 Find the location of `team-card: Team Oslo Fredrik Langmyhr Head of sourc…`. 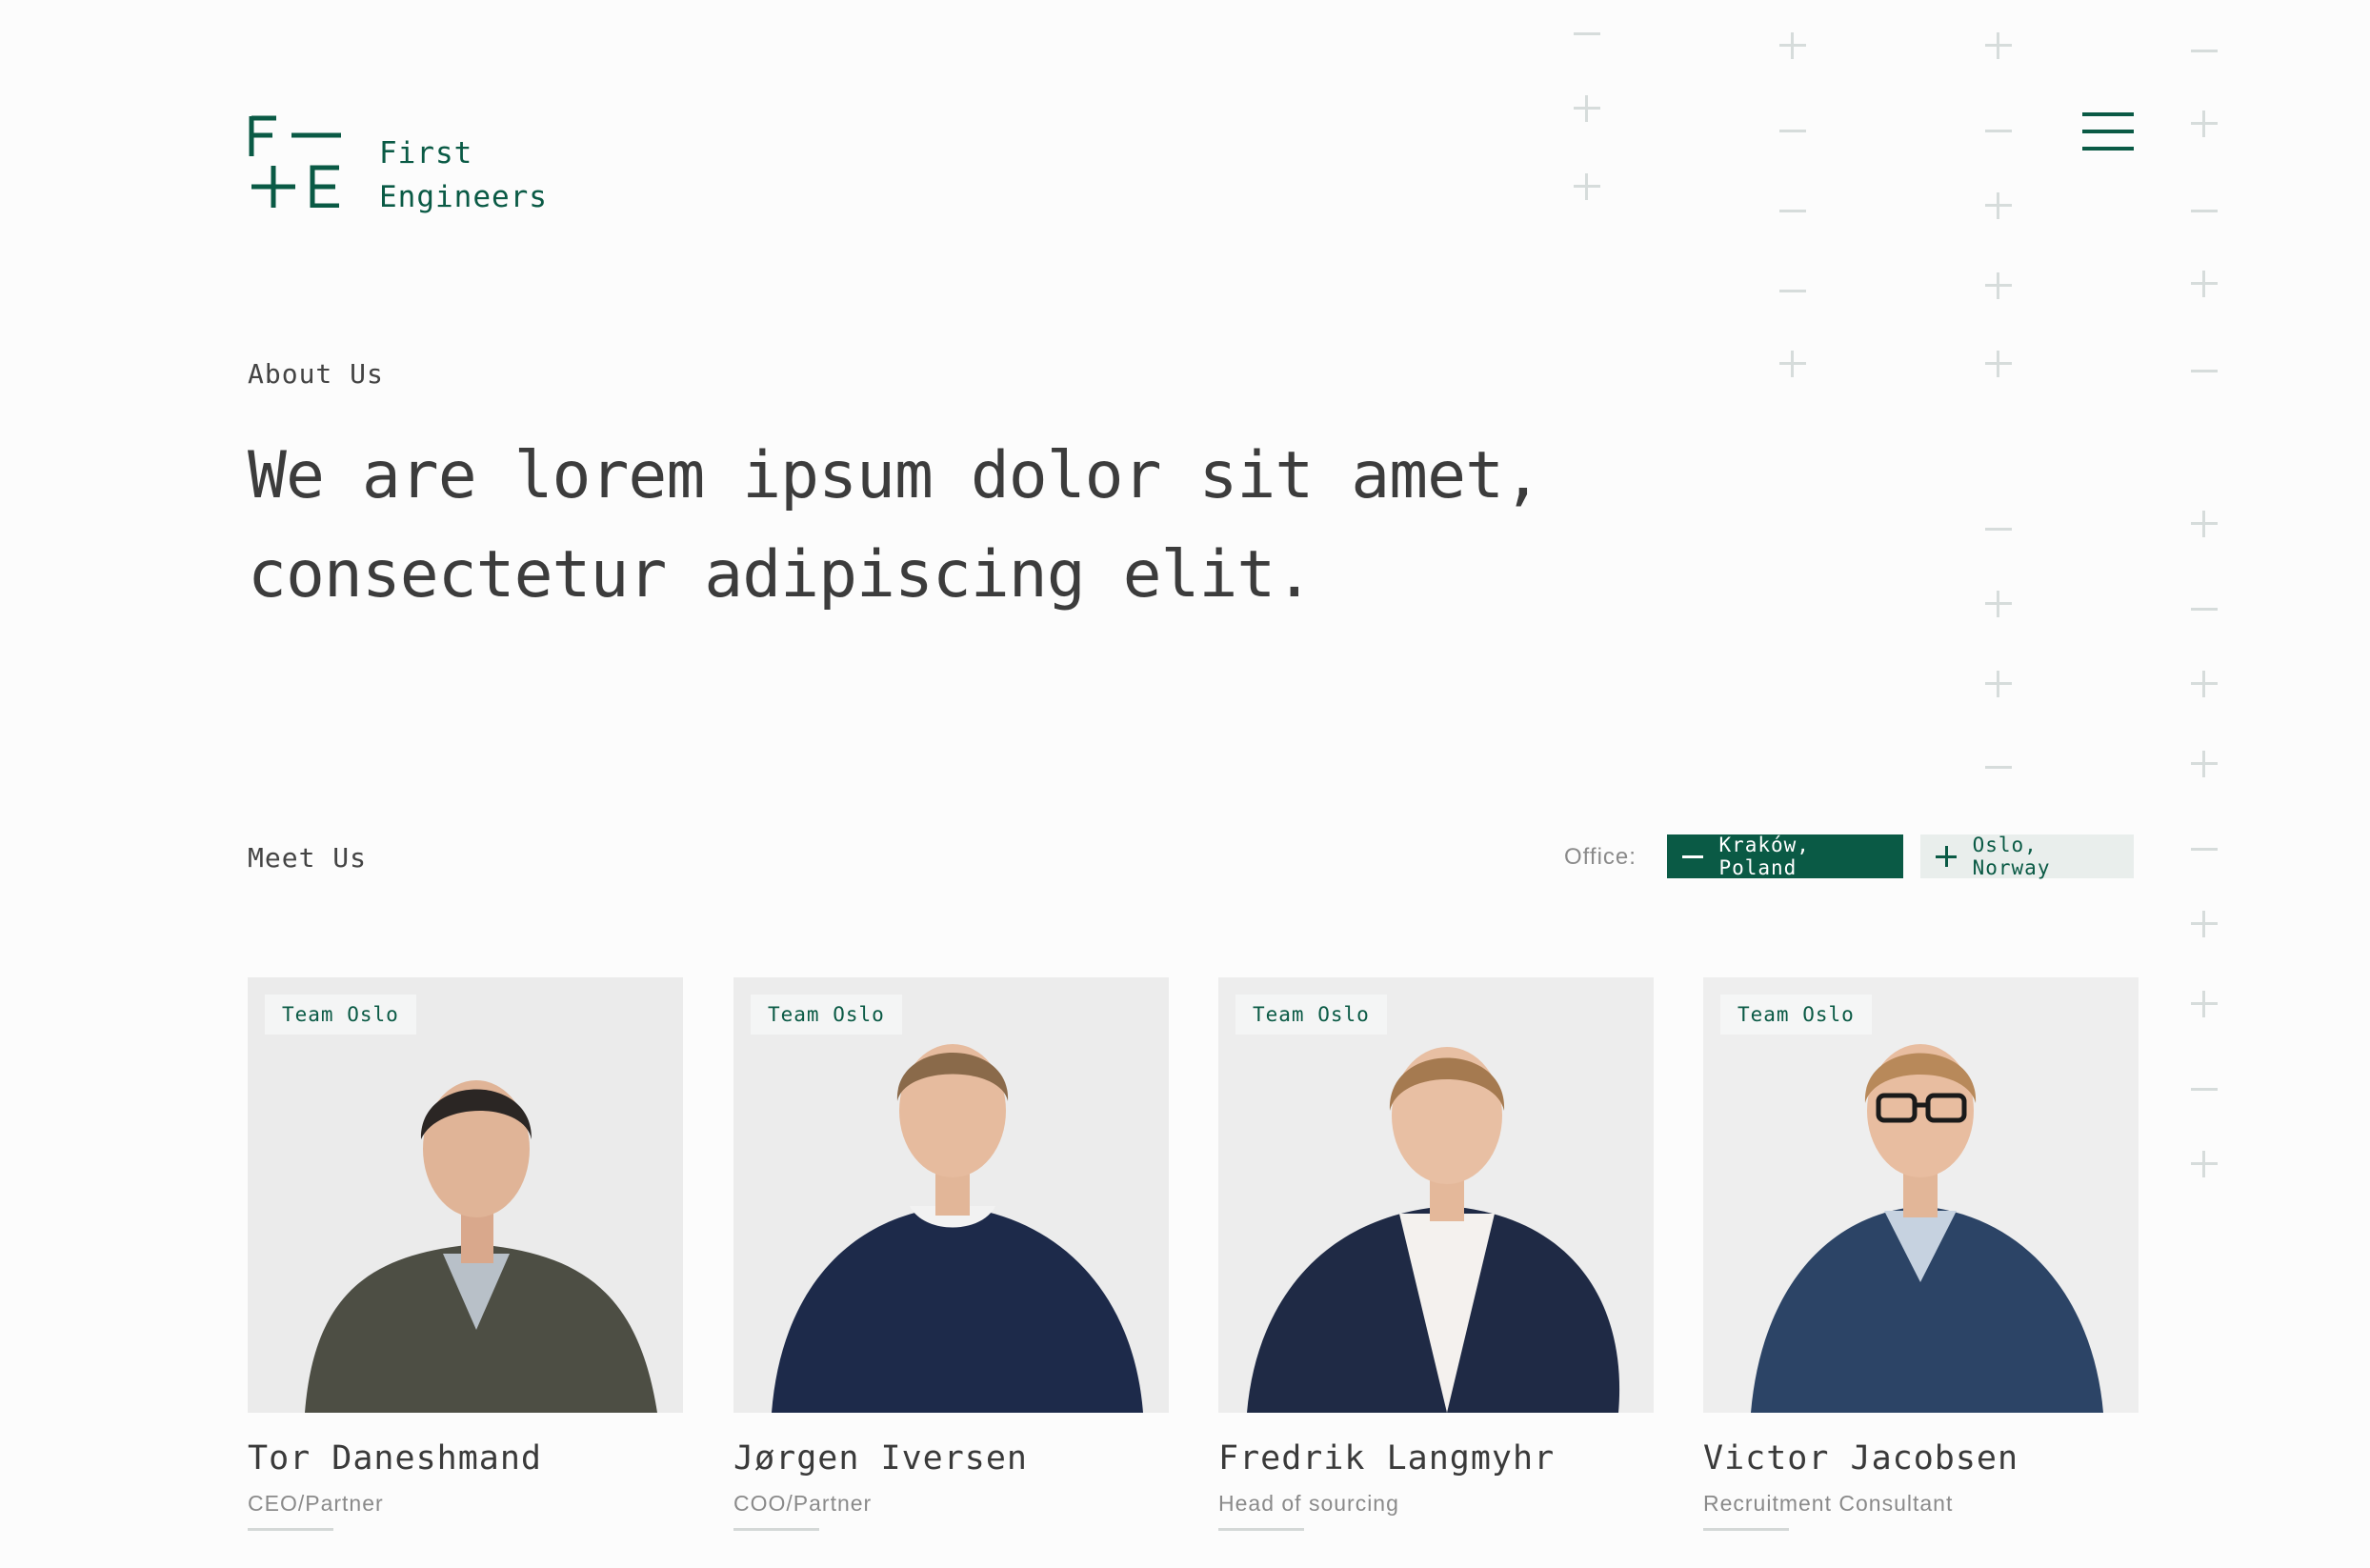

team-card: Team Oslo Fredrik Langmyhr Head of sourc… is located at coordinates (1436, 1254).